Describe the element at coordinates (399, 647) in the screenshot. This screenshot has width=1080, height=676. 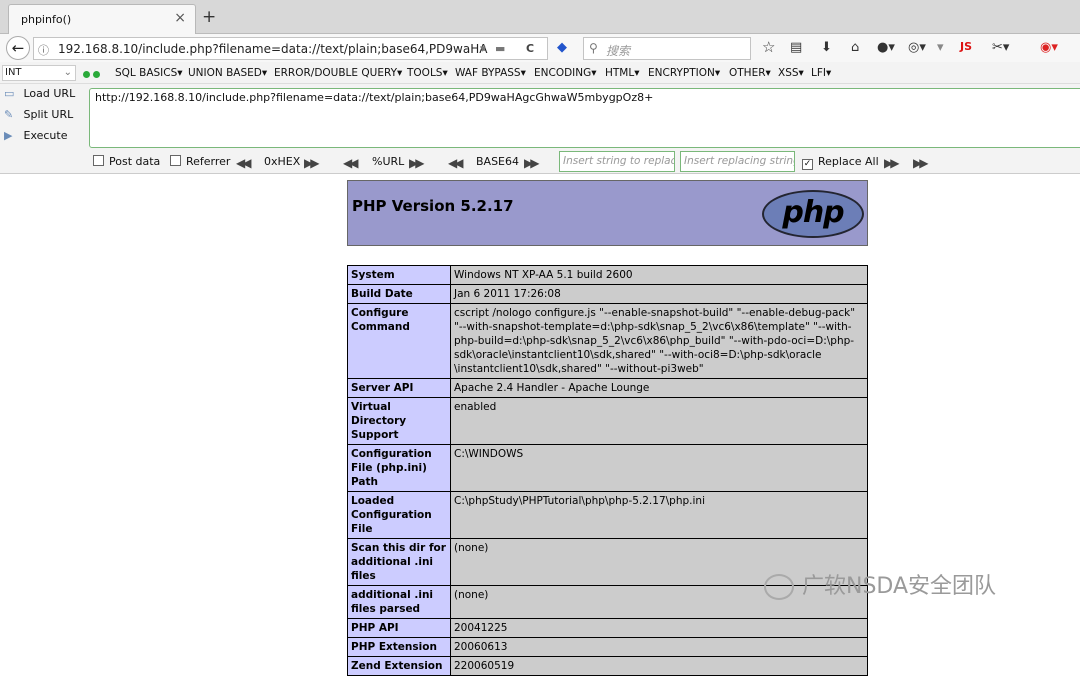
I see `row-key: PHP Extension` at that location.